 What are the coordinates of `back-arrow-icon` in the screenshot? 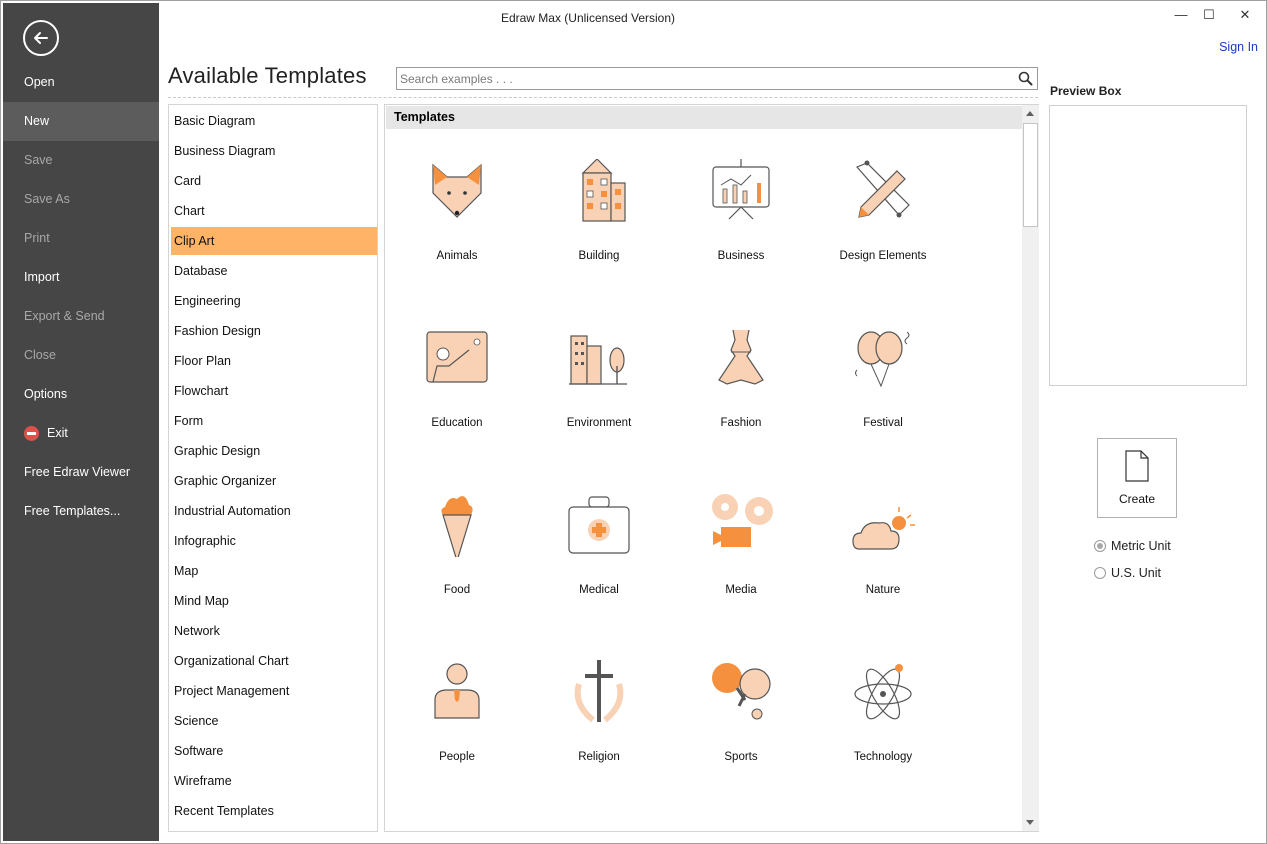 It's located at (41, 38).